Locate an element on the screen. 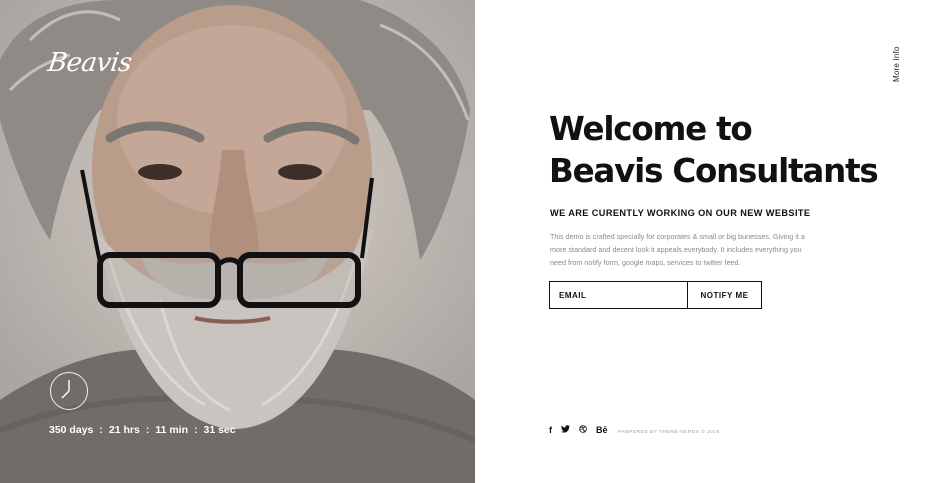 This screenshot has height=483, width=950. countdown-timer: 350 days : 21 hrs : 11 min : 31 sec is located at coordinates (142, 430).